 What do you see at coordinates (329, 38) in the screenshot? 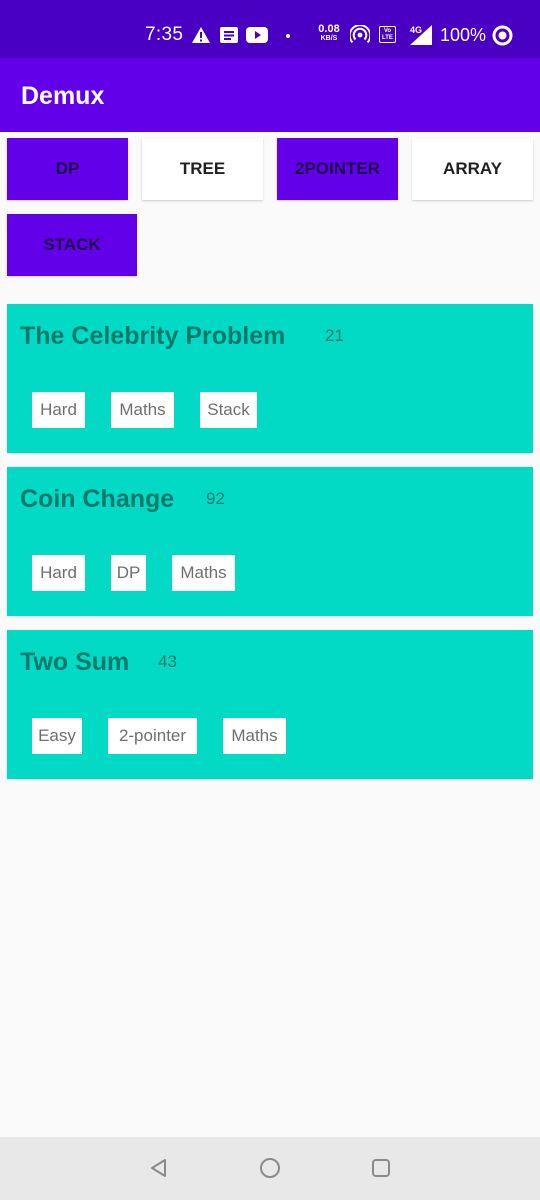
I see `network-speed-unit: KB/S` at bounding box center [329, 38].